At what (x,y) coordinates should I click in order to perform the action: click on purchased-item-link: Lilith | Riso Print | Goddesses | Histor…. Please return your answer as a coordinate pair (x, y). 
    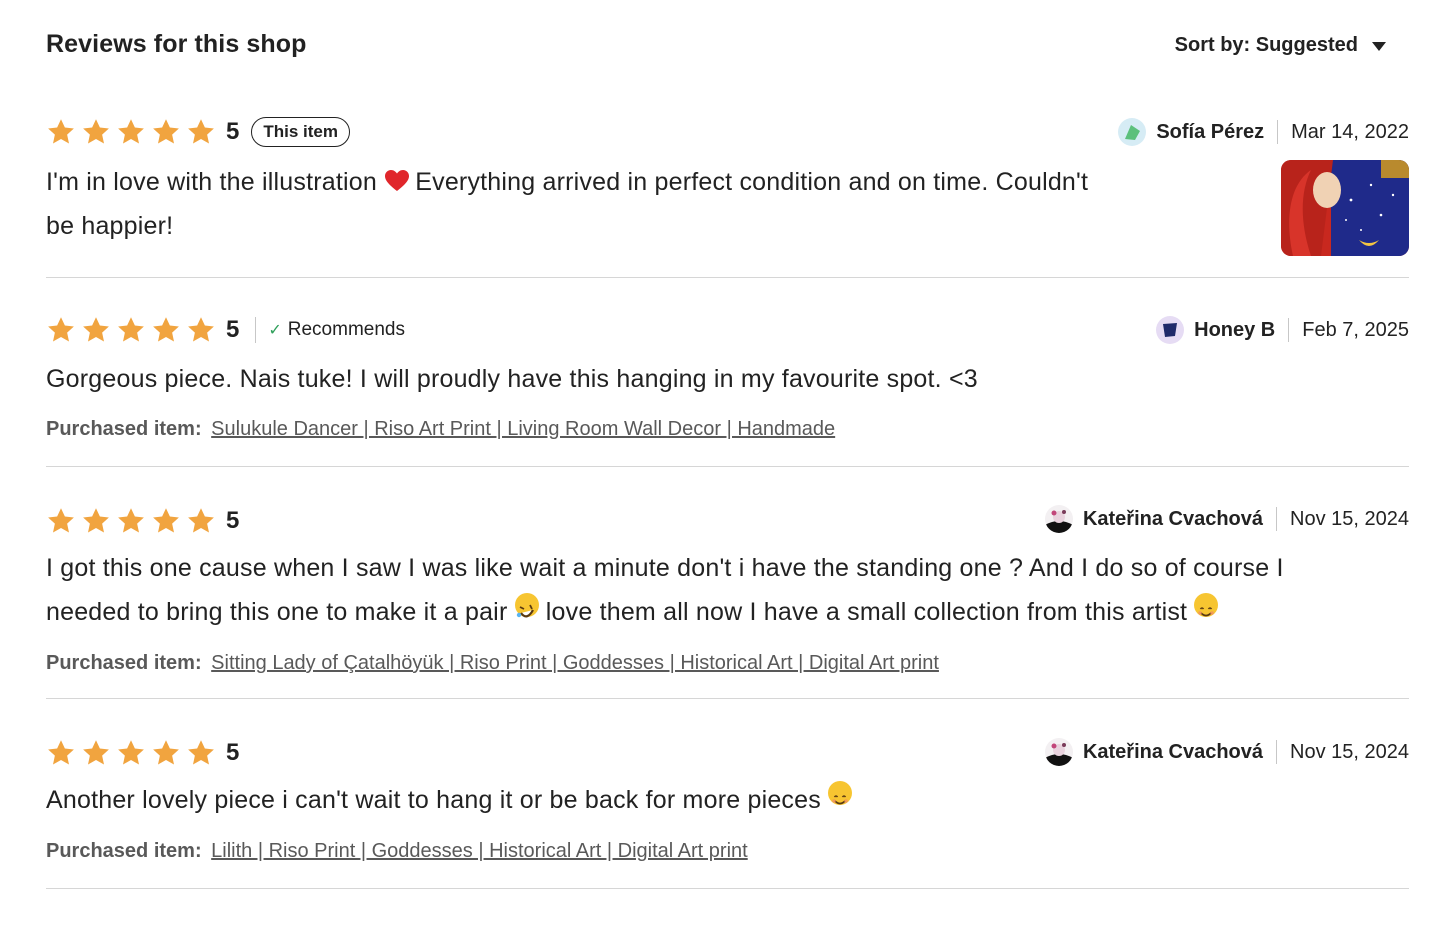
    Looking at the image, I should click on (479, 851).